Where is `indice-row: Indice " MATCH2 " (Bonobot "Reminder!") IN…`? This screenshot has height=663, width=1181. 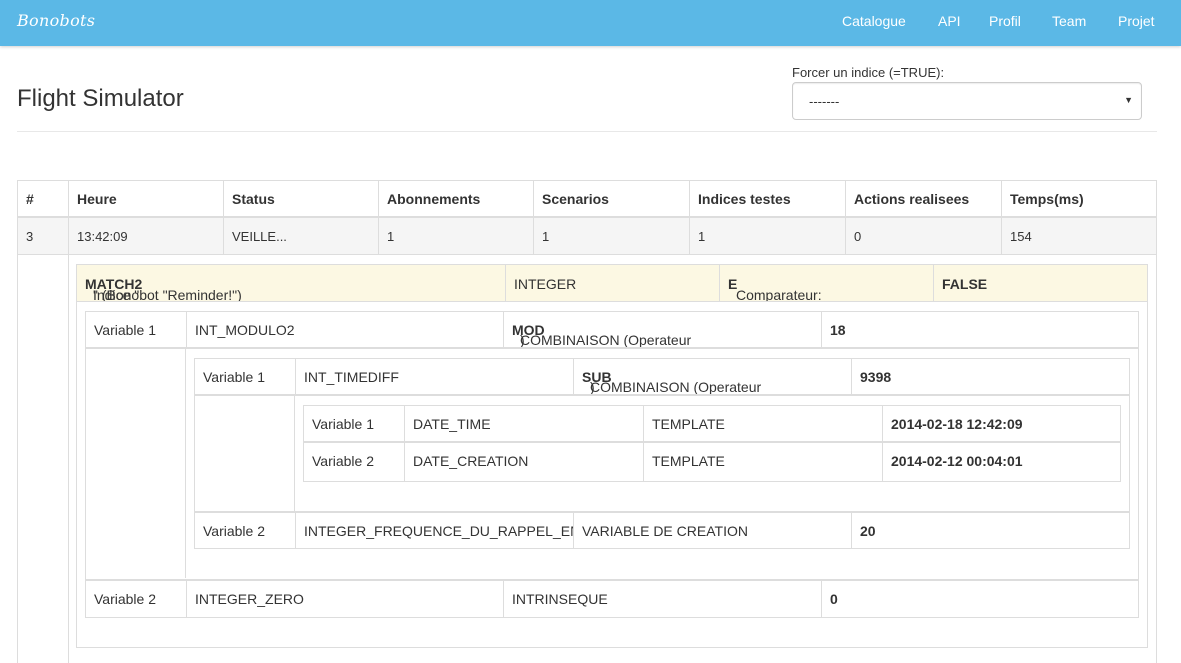 indice-row: Indice " MATCH2 " (Bonobot "Reminder!") IN… is located at coordinates (612, 283).